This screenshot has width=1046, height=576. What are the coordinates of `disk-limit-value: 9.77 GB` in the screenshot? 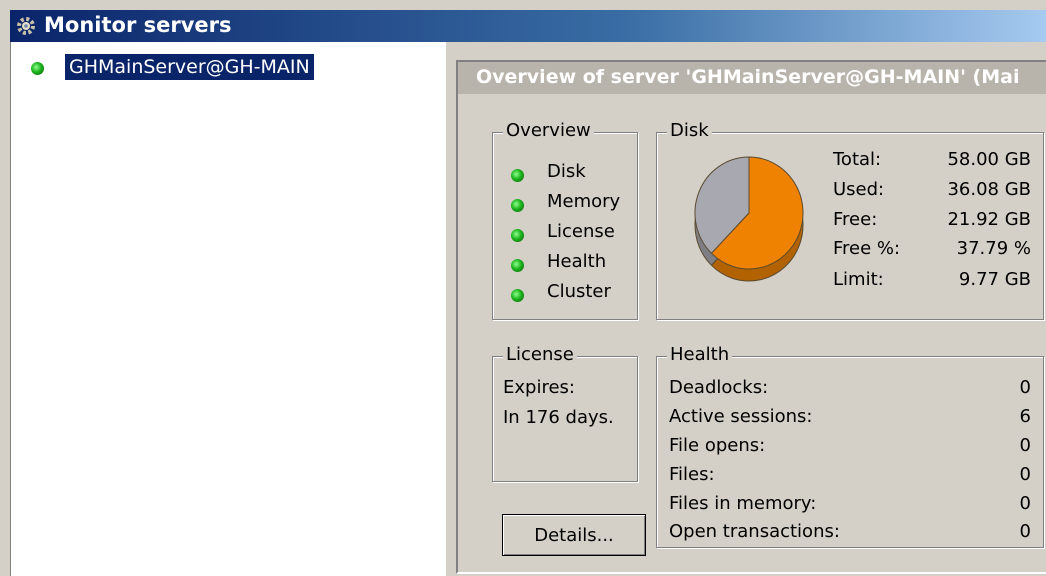 It's located at (994, 279).